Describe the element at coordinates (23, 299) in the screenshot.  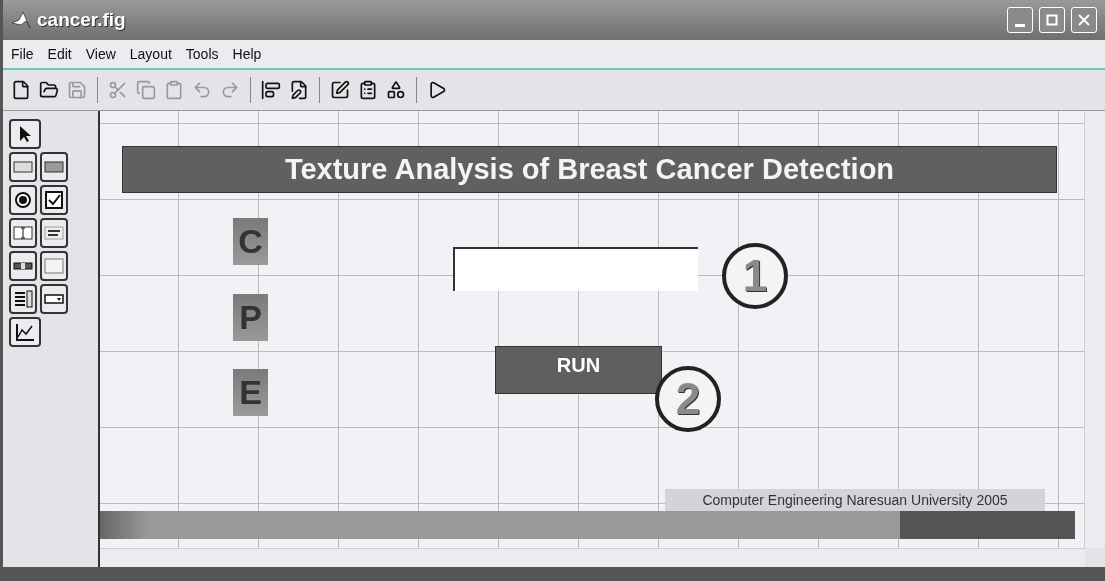
I see `listbox-tool-icon` at that location.